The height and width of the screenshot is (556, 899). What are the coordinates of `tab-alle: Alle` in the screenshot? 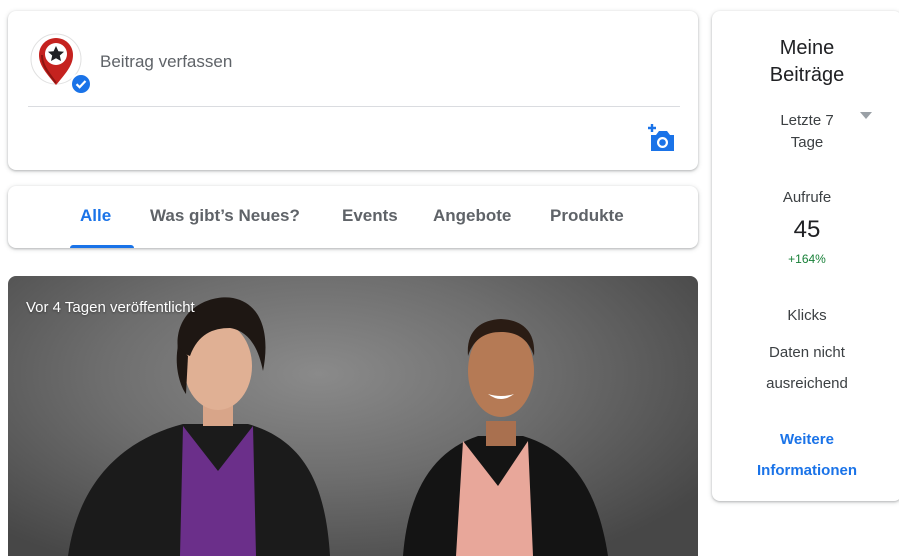 It's located at (95, 217).